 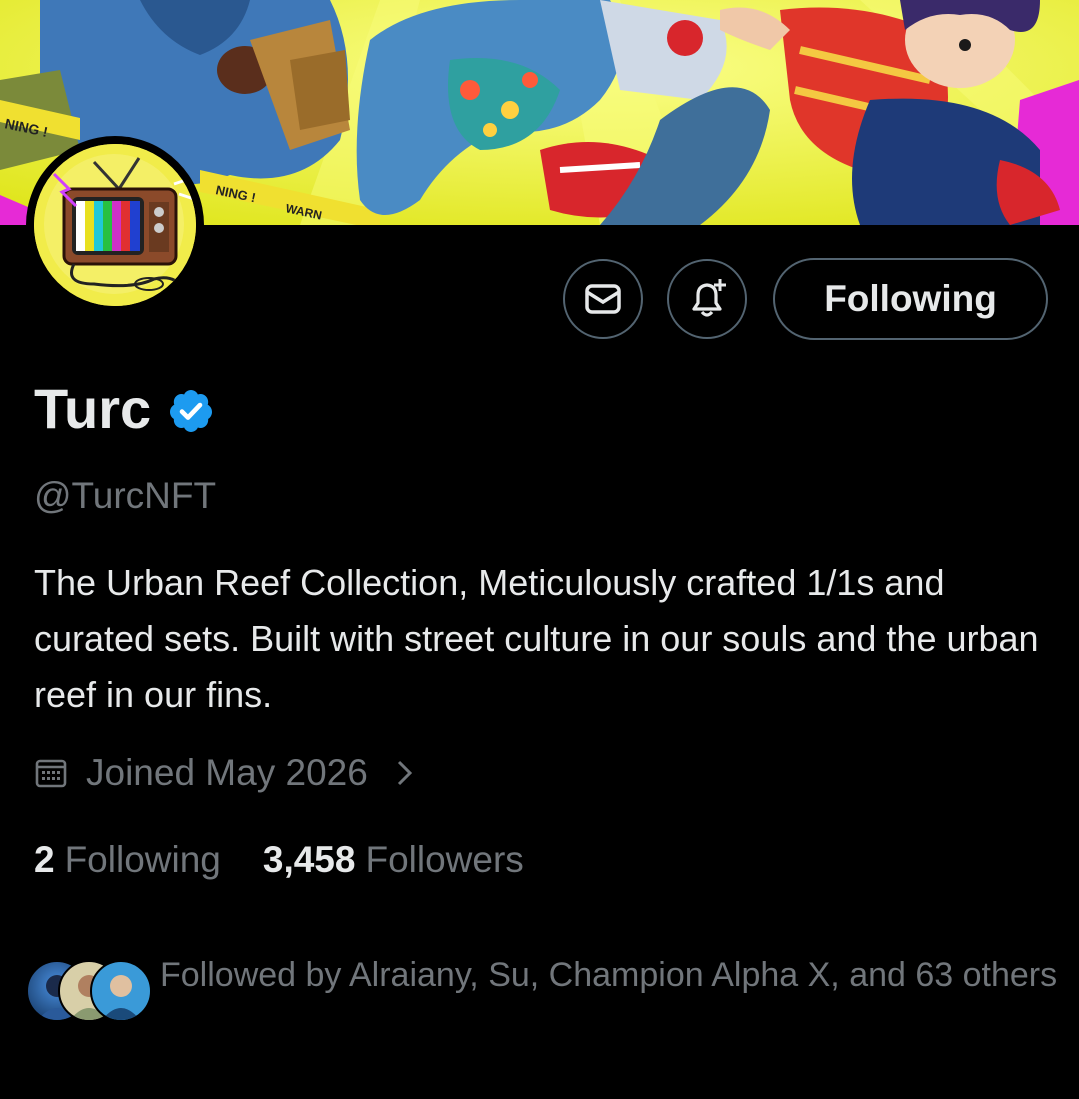 What do you see at coordinates (93, 408) in the screenshot?
I see `profile-name: Turc` at bounding box center [93, 408].